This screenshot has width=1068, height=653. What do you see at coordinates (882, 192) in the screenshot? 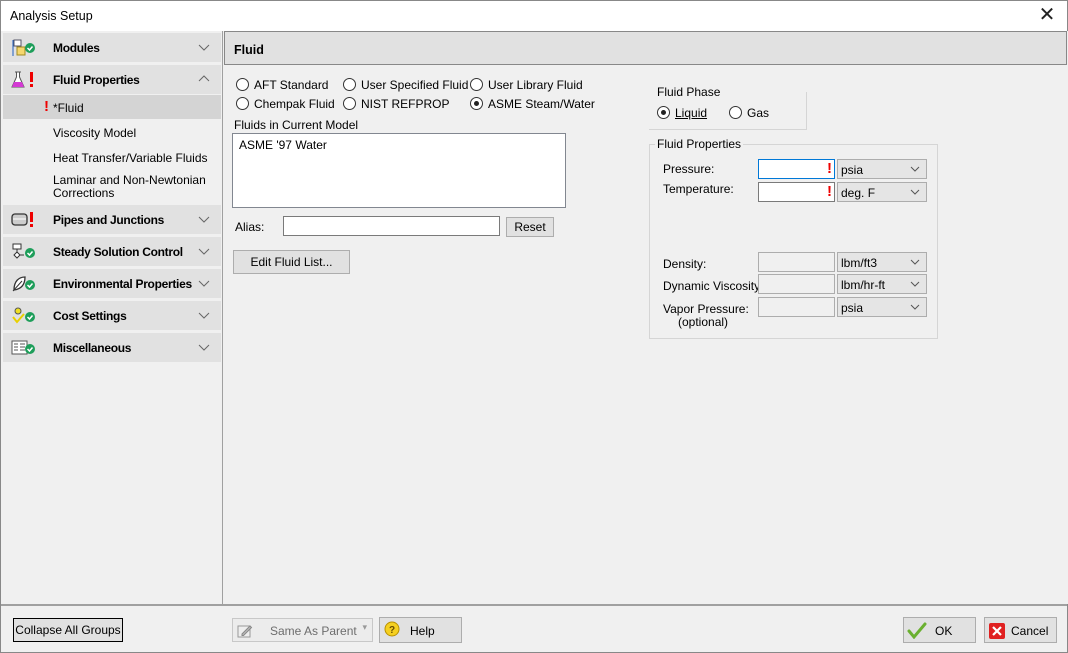
I see `temperature-unit-select: deg. F` at bounding box center [882, 192].